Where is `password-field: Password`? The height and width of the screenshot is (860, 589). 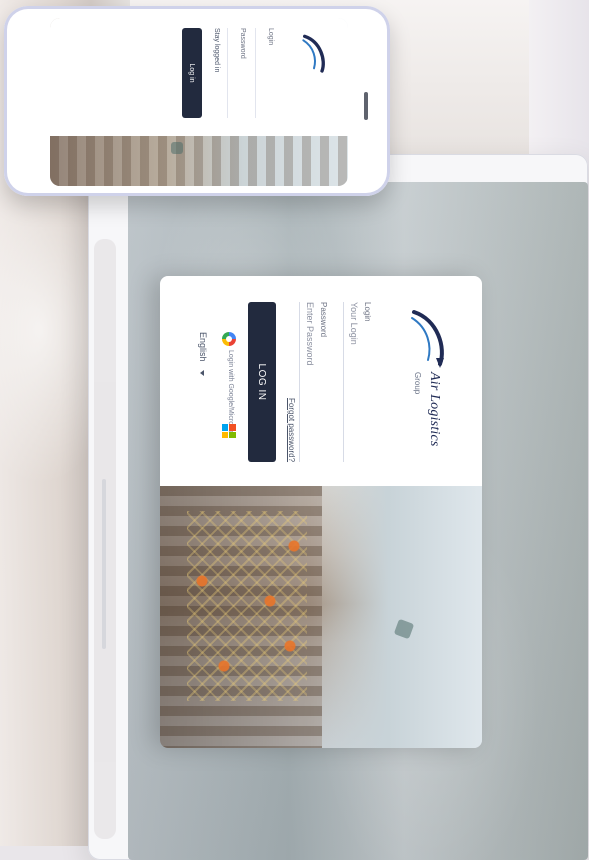 password-field: Password is located at coordinates (316, 382).